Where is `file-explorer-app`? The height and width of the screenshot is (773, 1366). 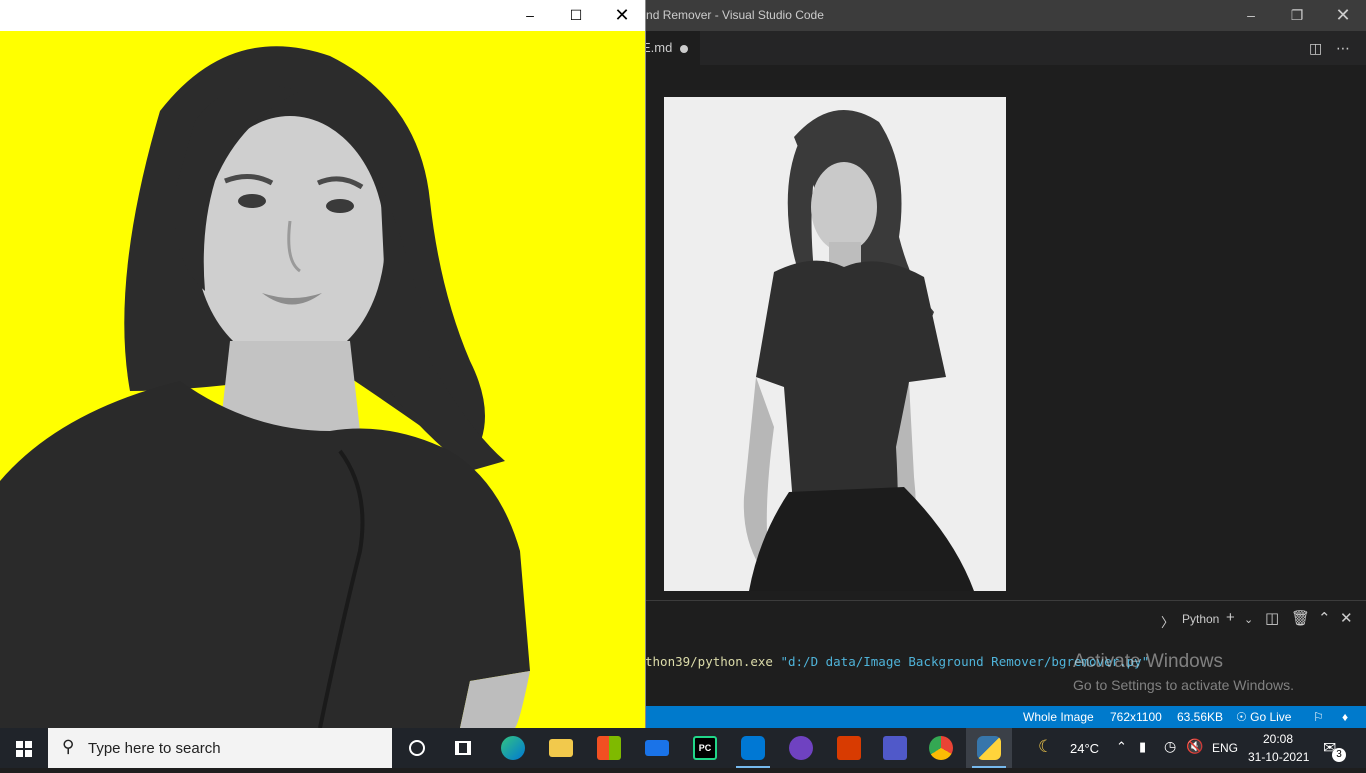 file-explorer-app is located at coordinates (561, 748).